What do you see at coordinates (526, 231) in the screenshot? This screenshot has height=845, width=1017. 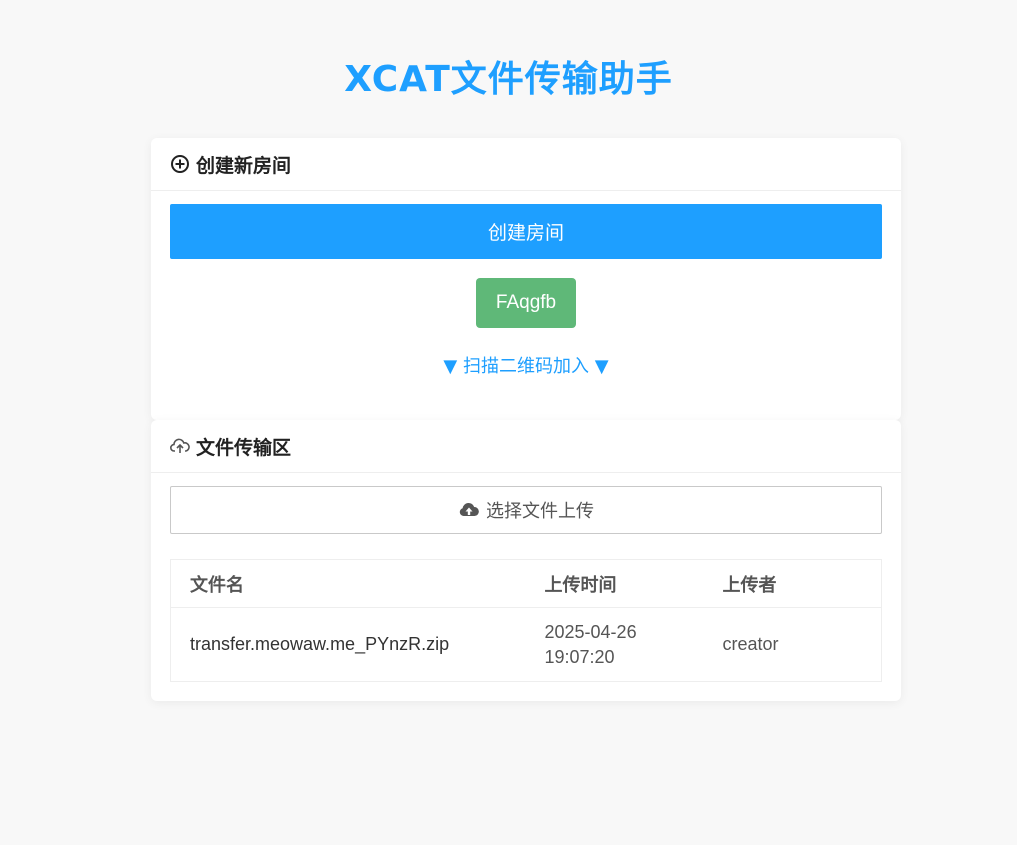 I see `create-room-button: 创建房间` at bounding box center [526, 231].